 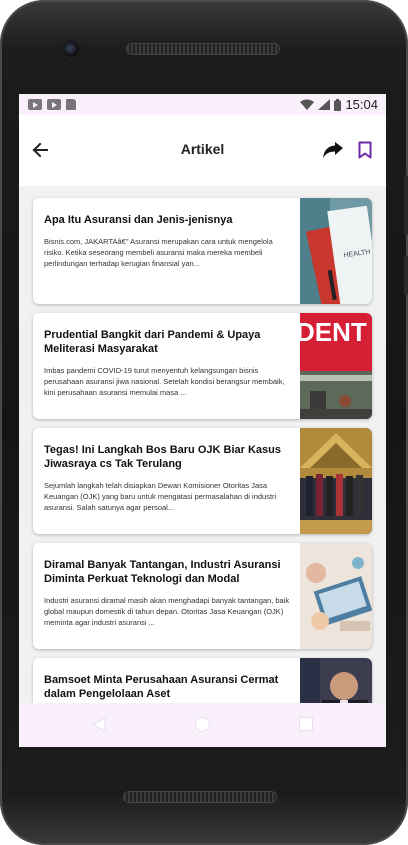 I want to click on signal-icon, so click(x=324, y=104).